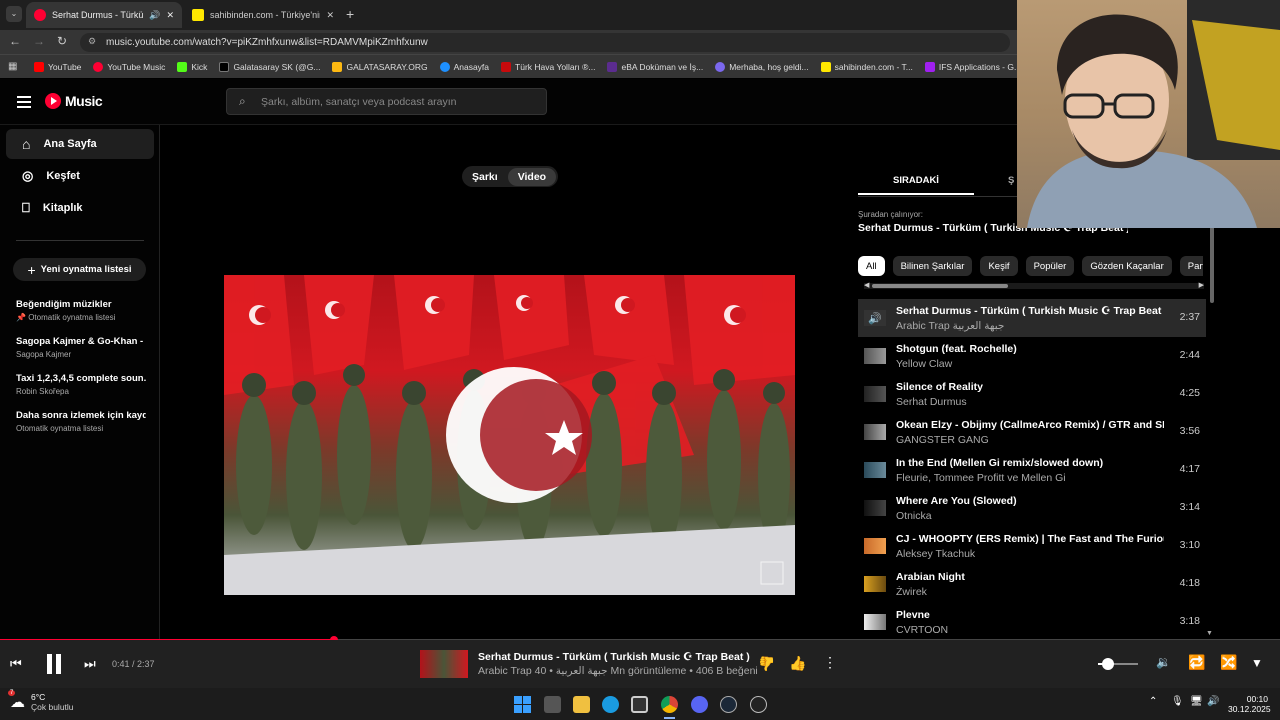  I want to click on song-video-toggle: Şarkı Video, so click(510, 176).